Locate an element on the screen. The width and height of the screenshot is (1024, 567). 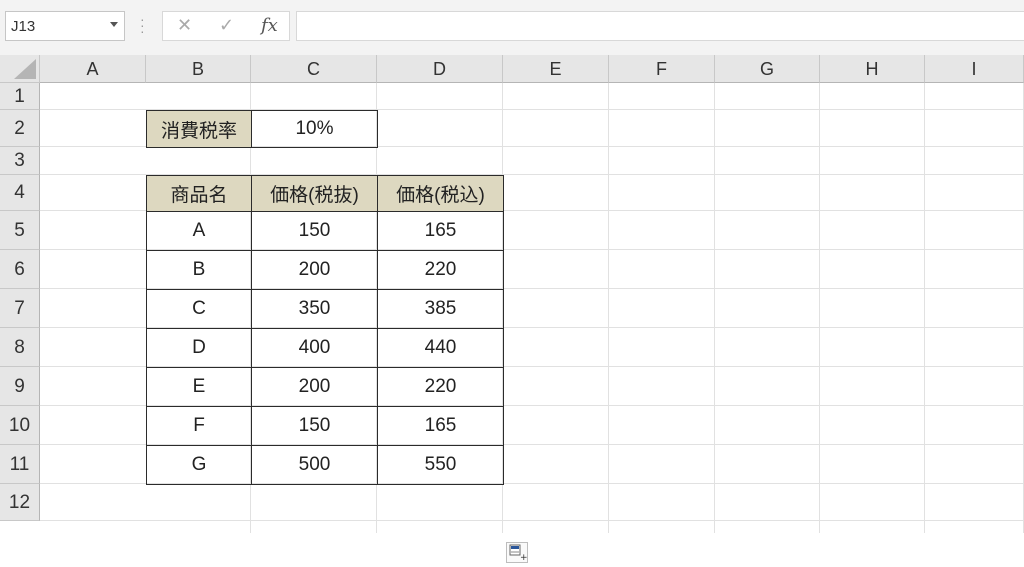
chevron-down-icon is located at coordinates (114, 24).